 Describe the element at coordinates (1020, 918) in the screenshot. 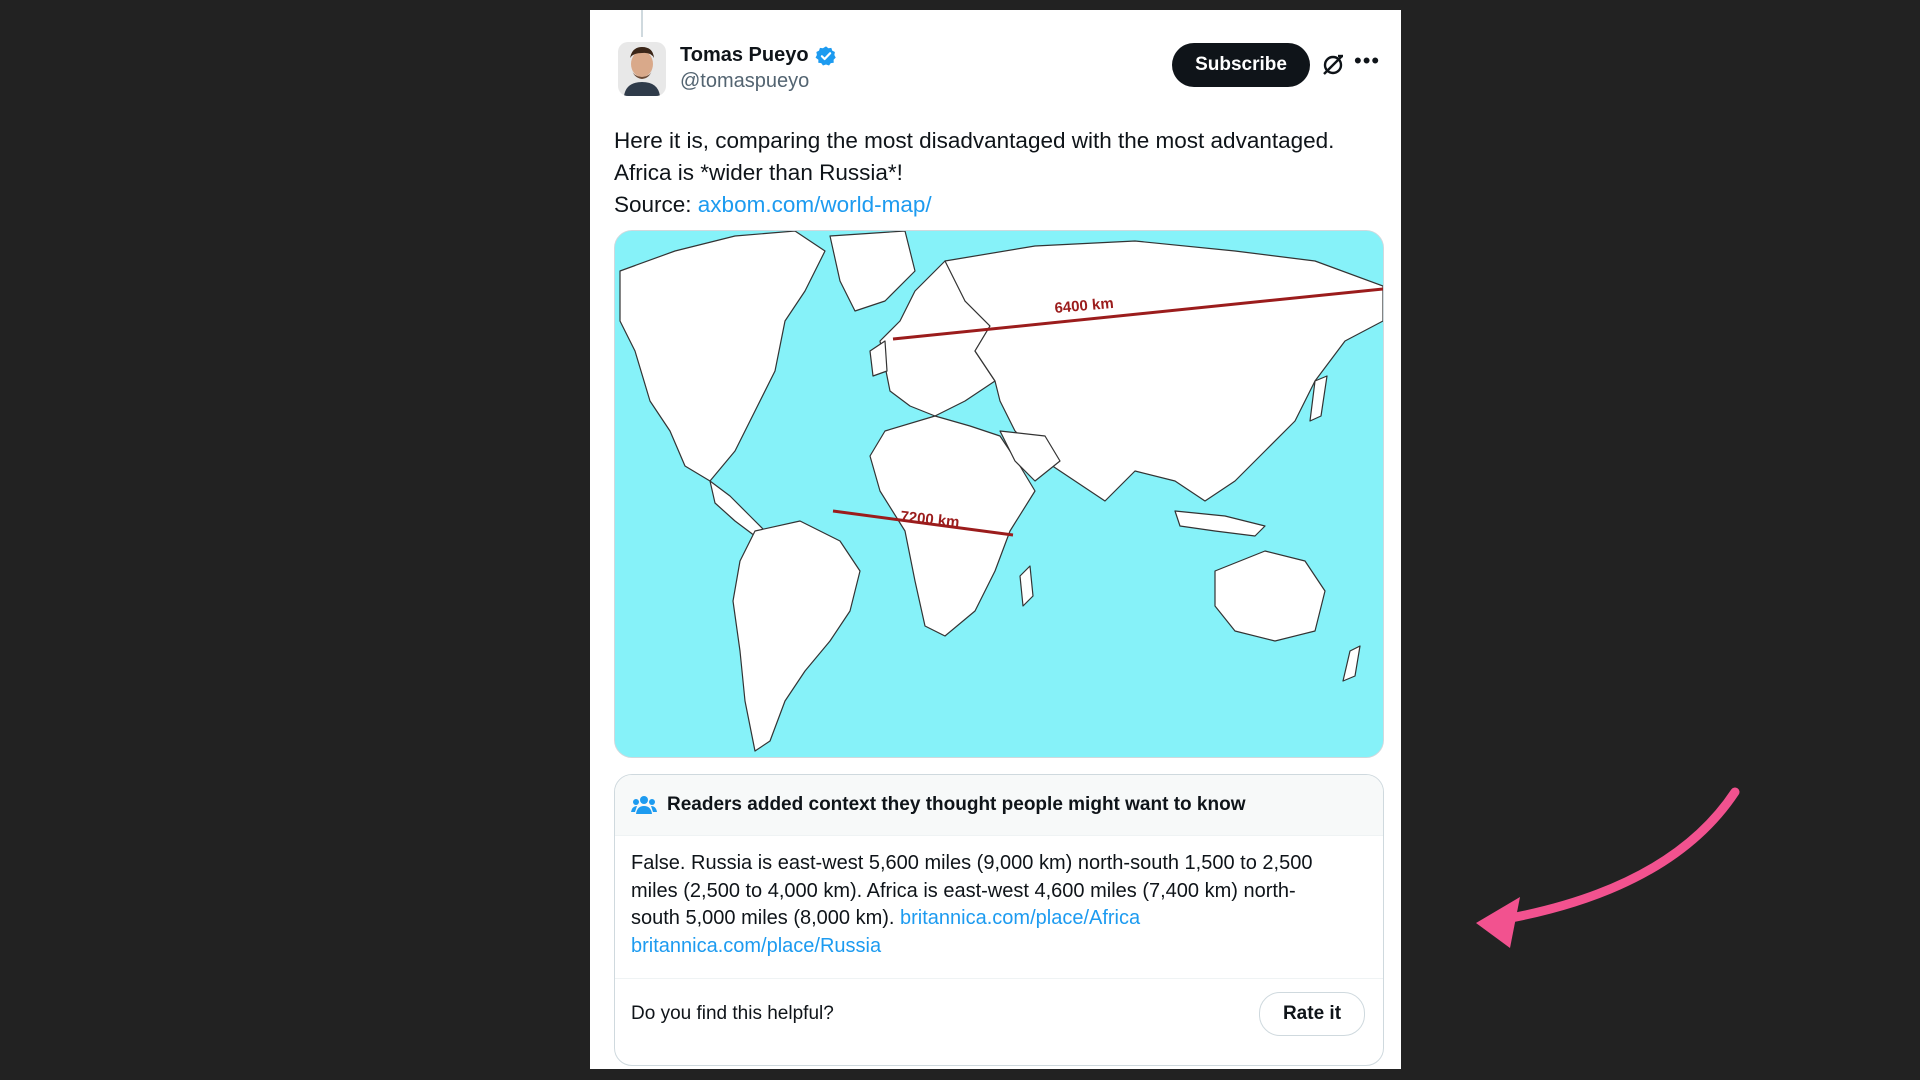

I see `britannica-africa-link: britannica.com/place/Africa` at that location.